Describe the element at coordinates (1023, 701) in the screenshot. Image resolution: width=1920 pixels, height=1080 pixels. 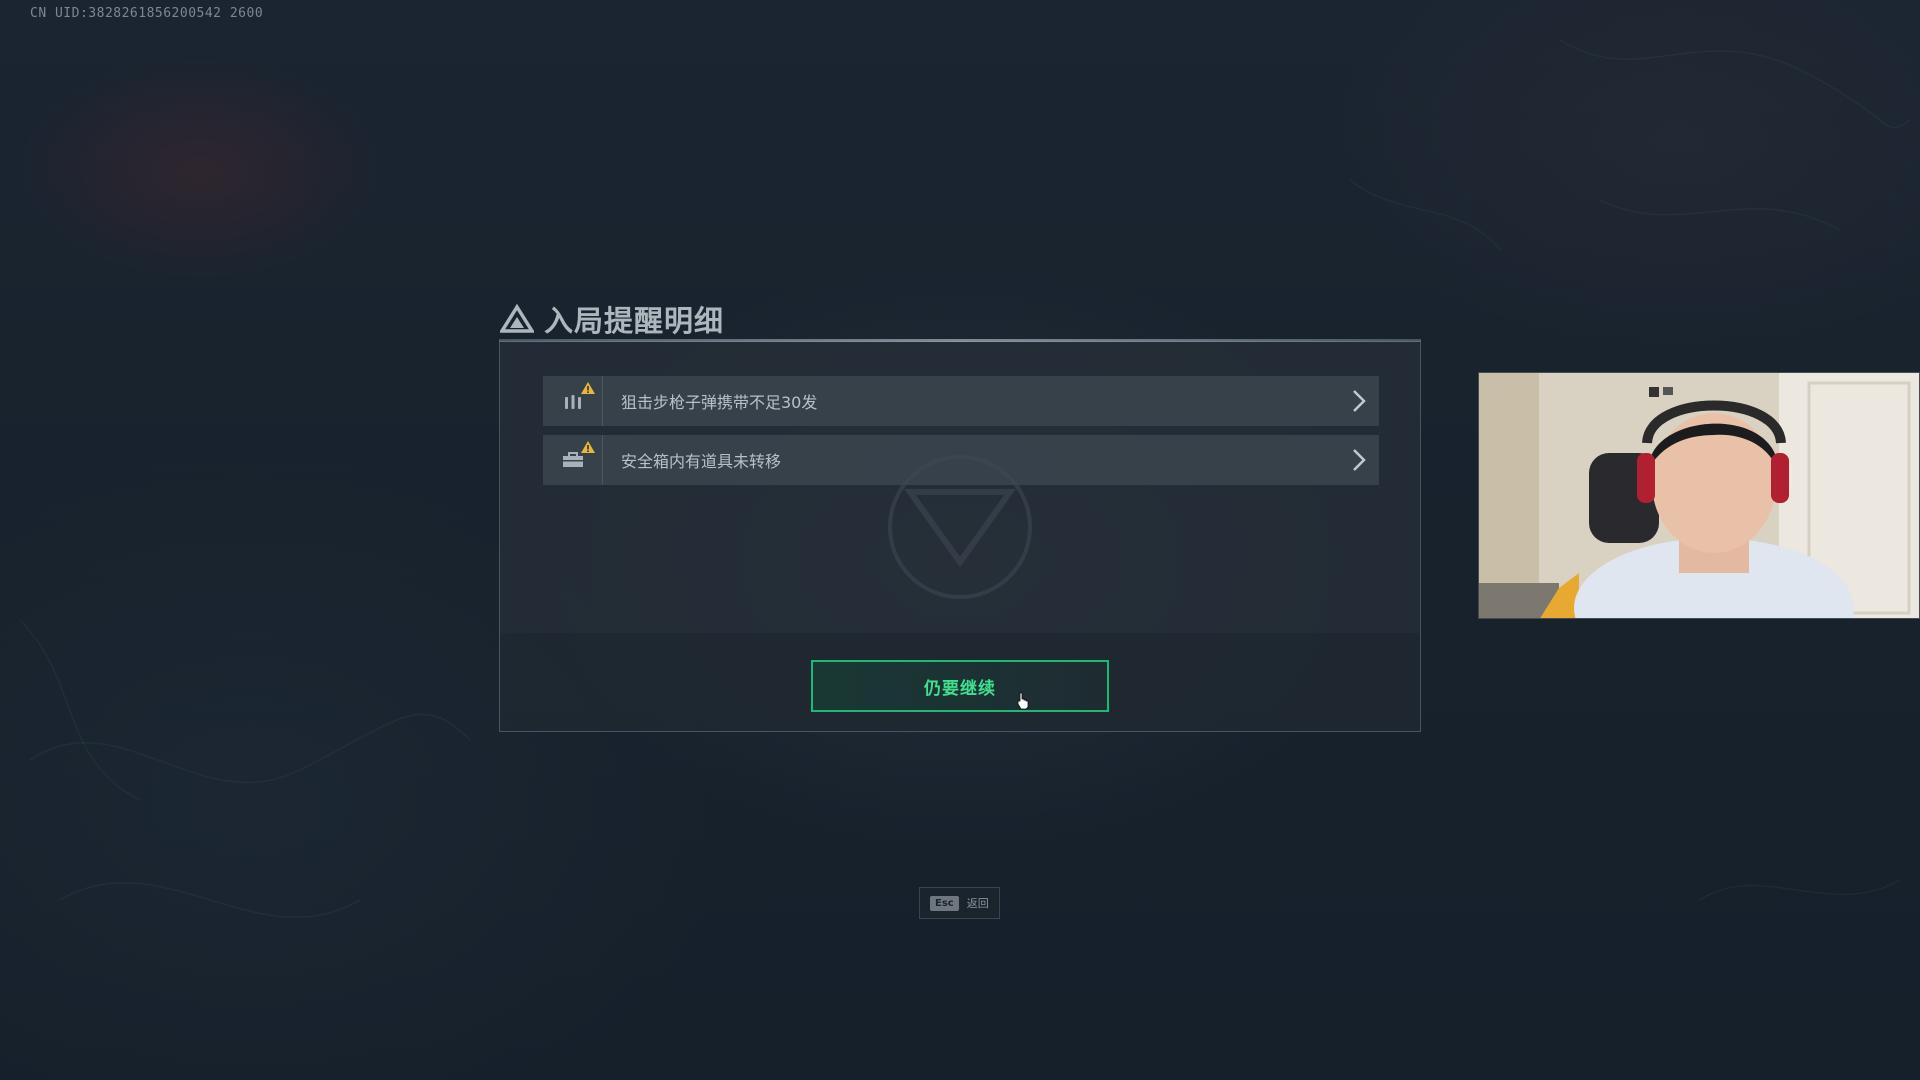
I see `mouse-cursor-icon` at that location.